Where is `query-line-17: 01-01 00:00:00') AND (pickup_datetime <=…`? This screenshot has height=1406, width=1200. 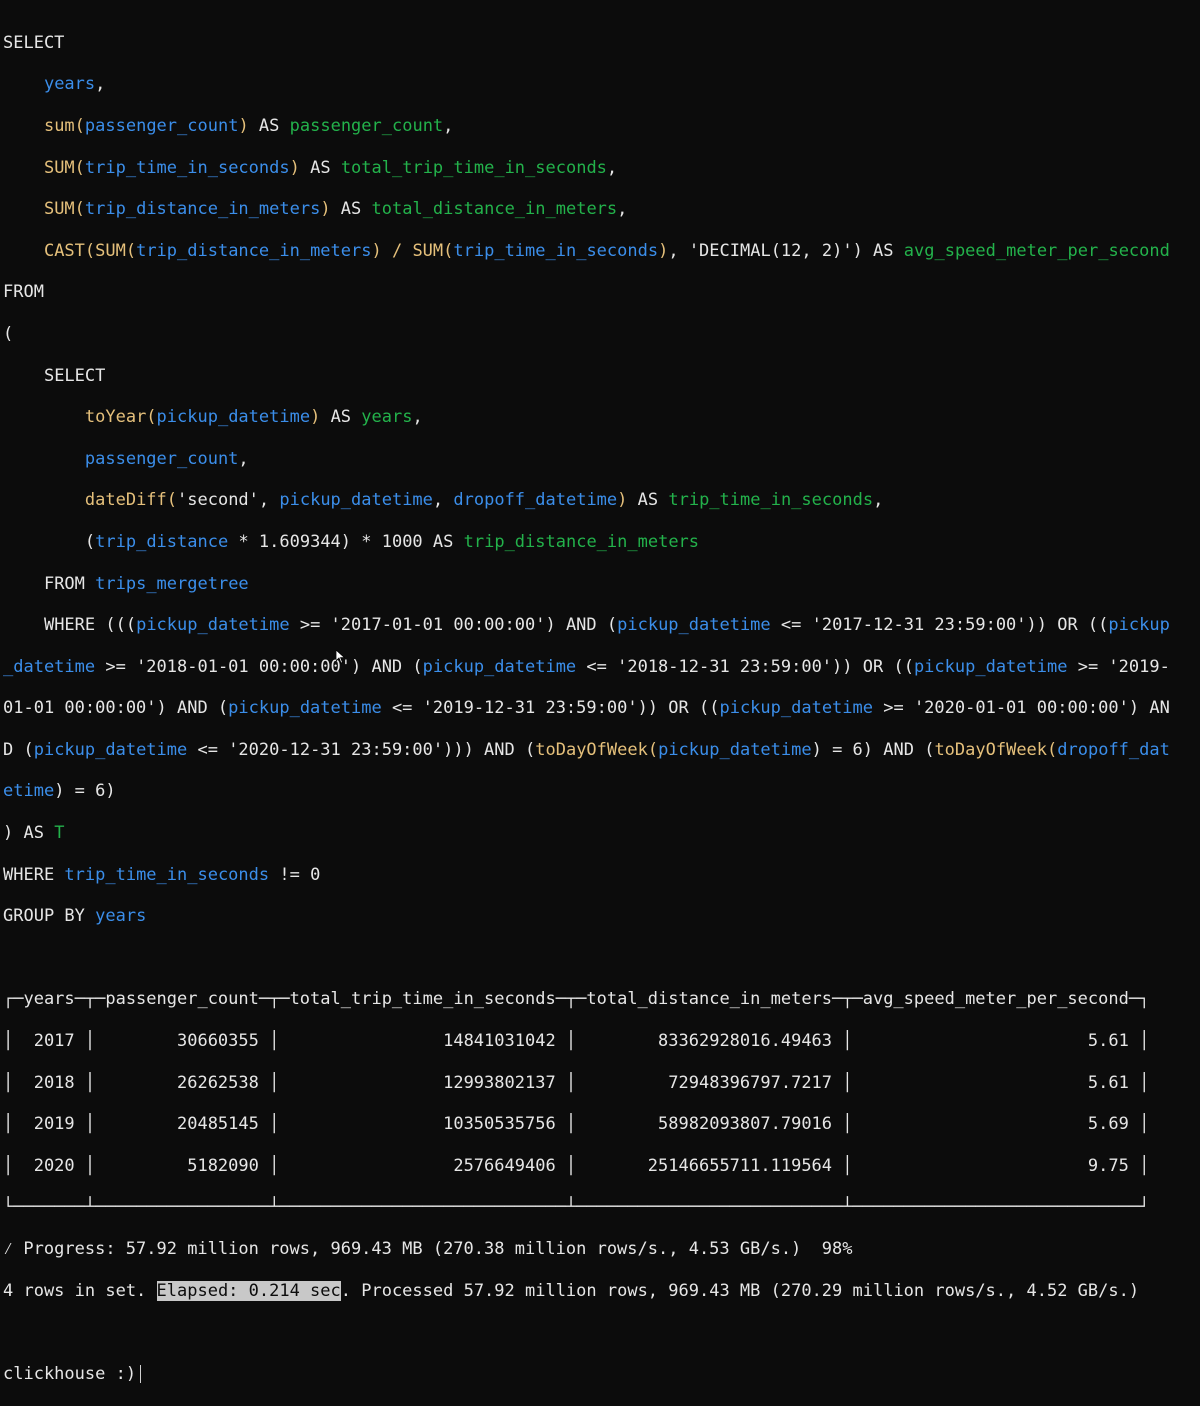 query-line-17: 01-01 00:00:00') AND (pickup_datetime <=… is located at coordinates (586, 708).